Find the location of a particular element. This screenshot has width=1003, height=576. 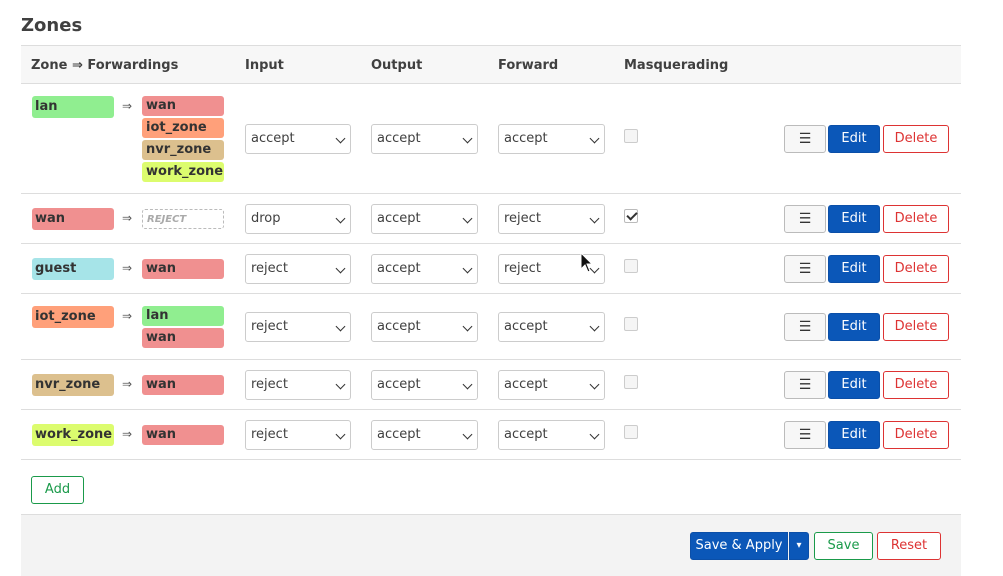

zone-badge: iot_zone is located at coordinates (73, 317).